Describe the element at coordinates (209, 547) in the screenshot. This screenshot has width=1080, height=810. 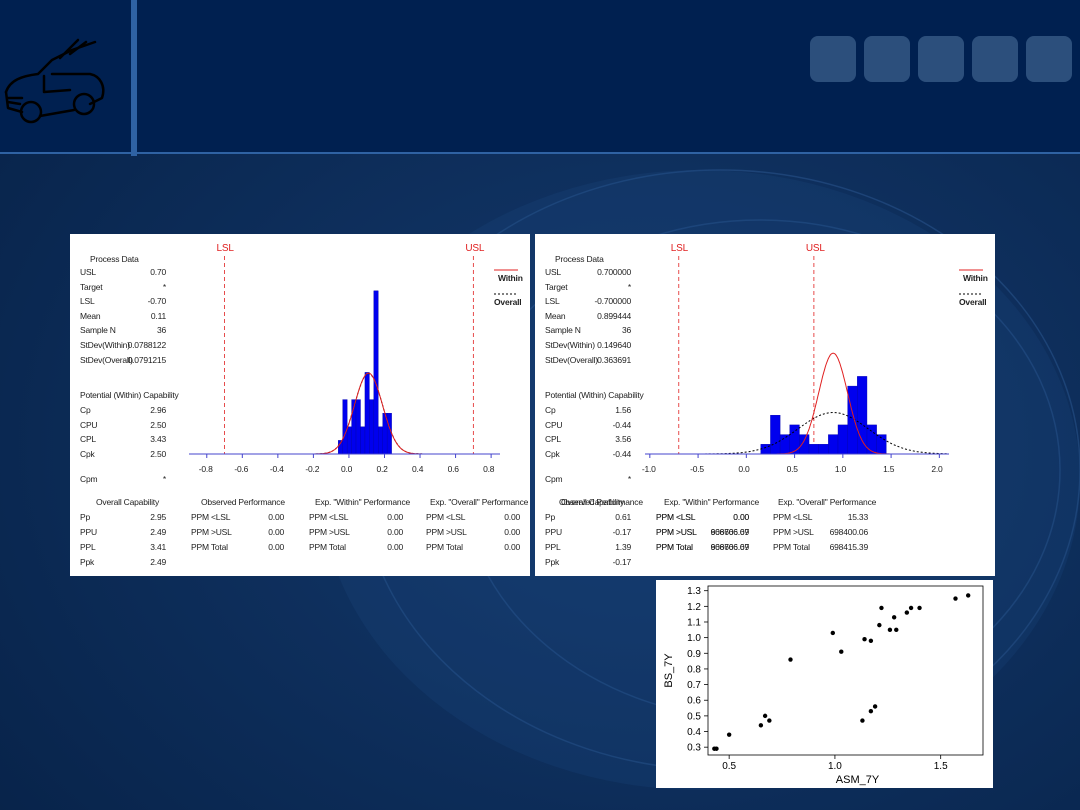
I see `observed-label: PPM Total` at that location.